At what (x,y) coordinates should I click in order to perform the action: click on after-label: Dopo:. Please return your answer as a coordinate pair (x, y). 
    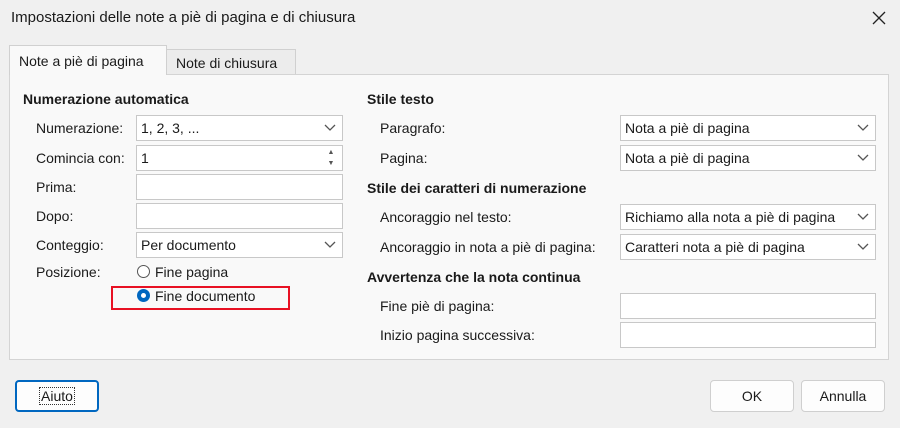
    Looking at the image, I should click on (55, 216).